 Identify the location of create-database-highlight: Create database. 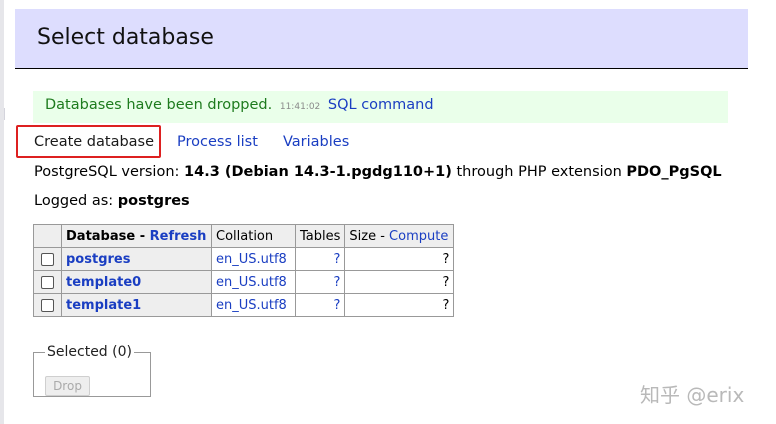
(88, 141).